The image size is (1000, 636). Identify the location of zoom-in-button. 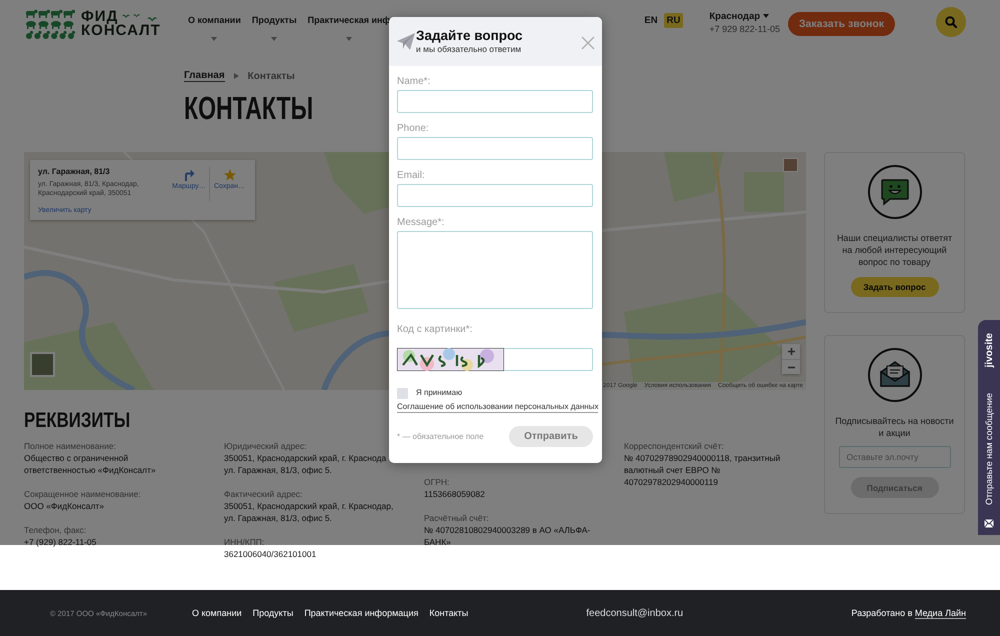
(791, 351).